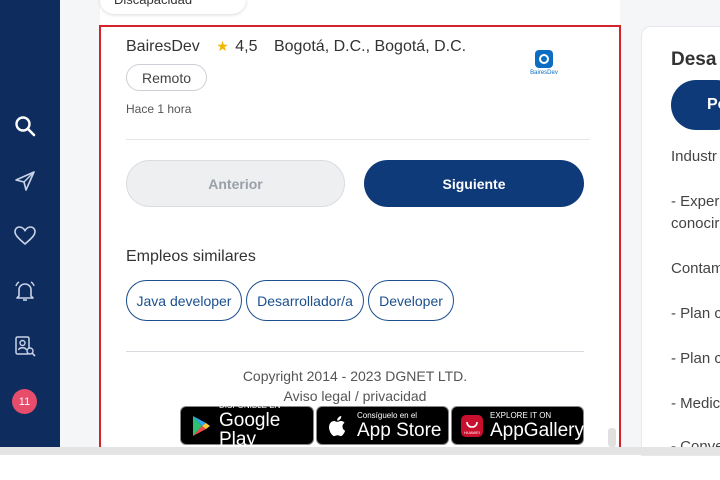  I want to click on divider, so click(358, 139).